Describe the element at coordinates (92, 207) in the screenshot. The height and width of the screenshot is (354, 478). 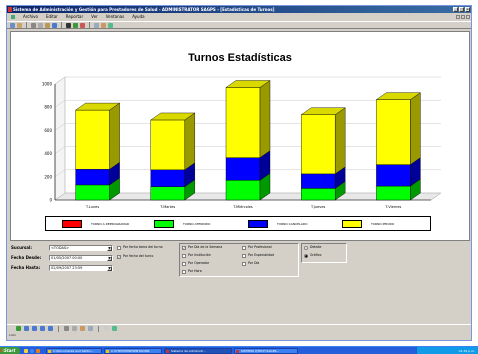
I see `x-tick-label: T.Lunes` at that location.